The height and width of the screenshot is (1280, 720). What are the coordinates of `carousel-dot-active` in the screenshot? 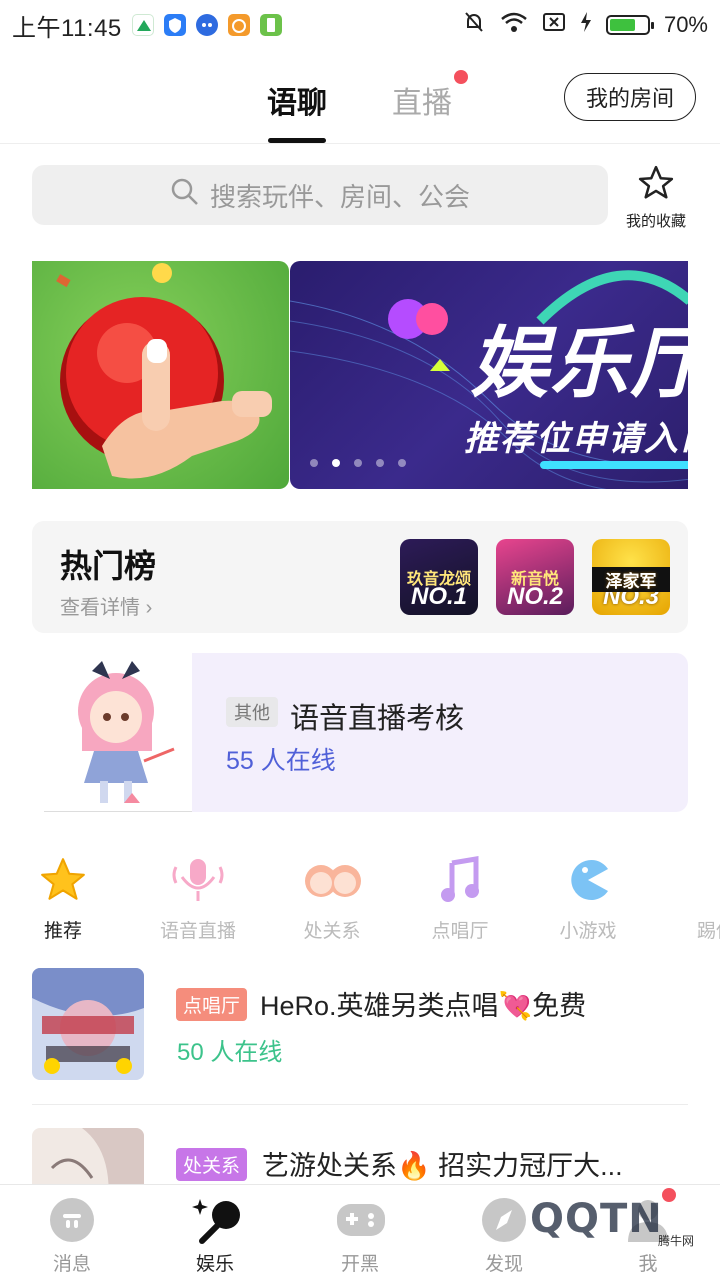 It's located at (336, 463).